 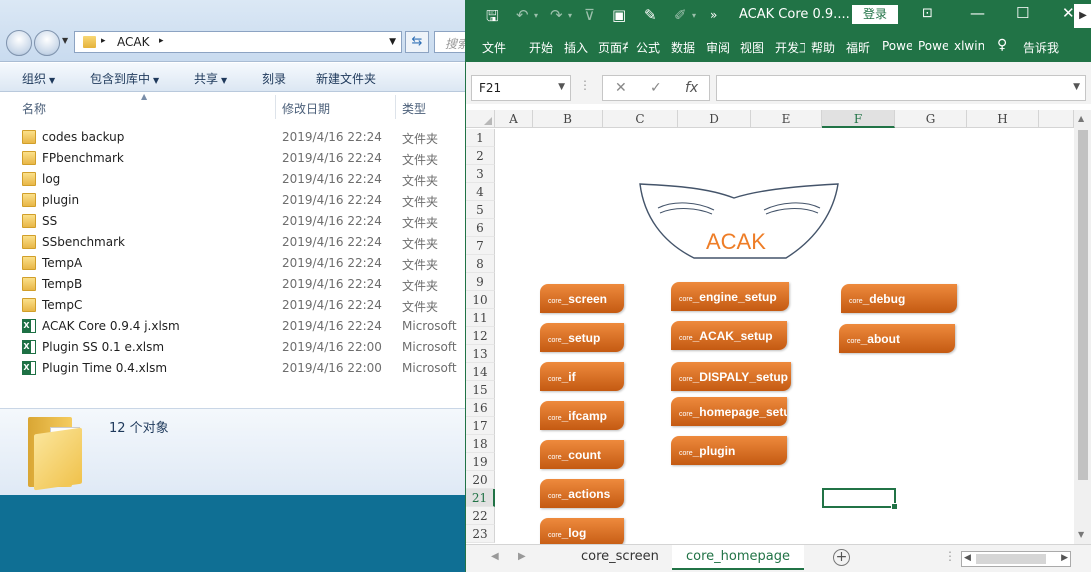 What do you see at coordinates (514, 119) in the screenshot?
I see `column-header: A` at bounding box center [514, 119].